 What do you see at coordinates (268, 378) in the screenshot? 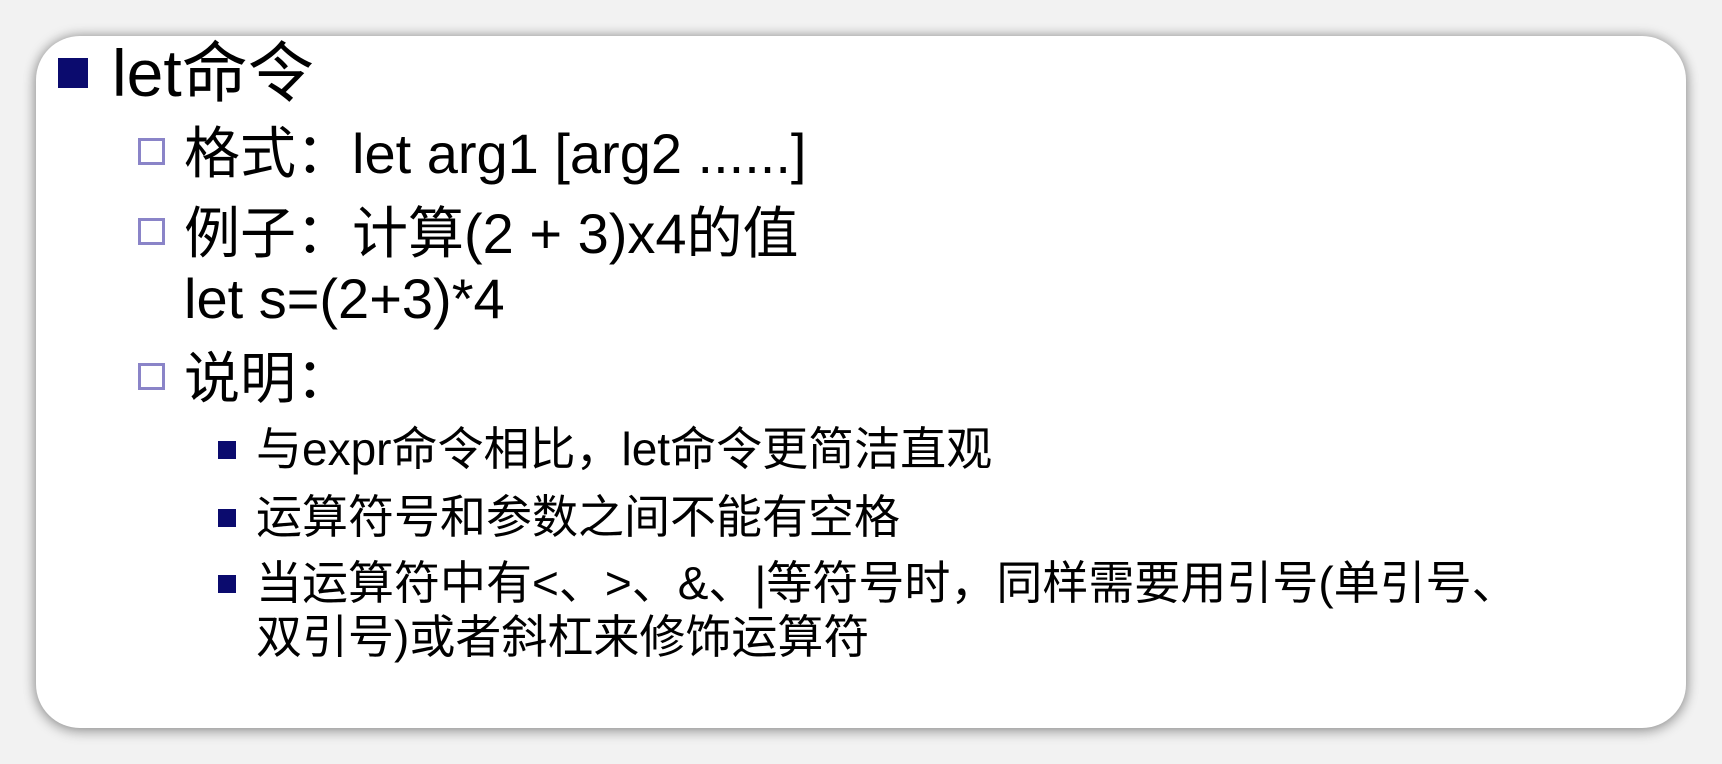
I see `note-line: 说明：` at bounding box center [268, 378].